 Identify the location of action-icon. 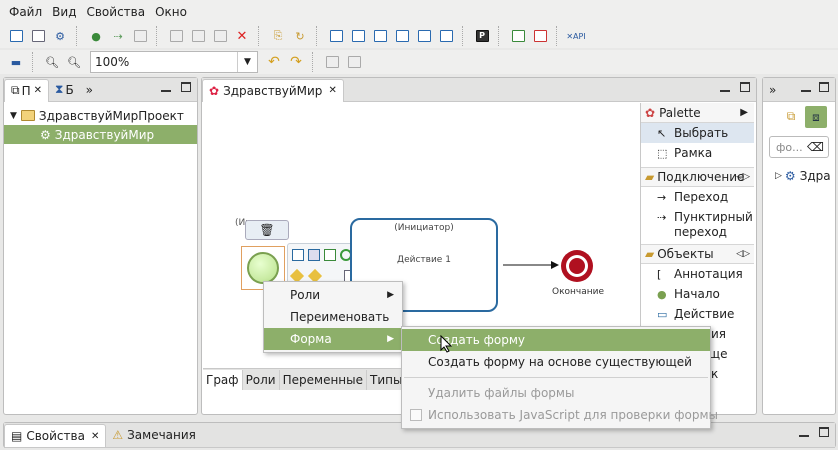
(298, 255).